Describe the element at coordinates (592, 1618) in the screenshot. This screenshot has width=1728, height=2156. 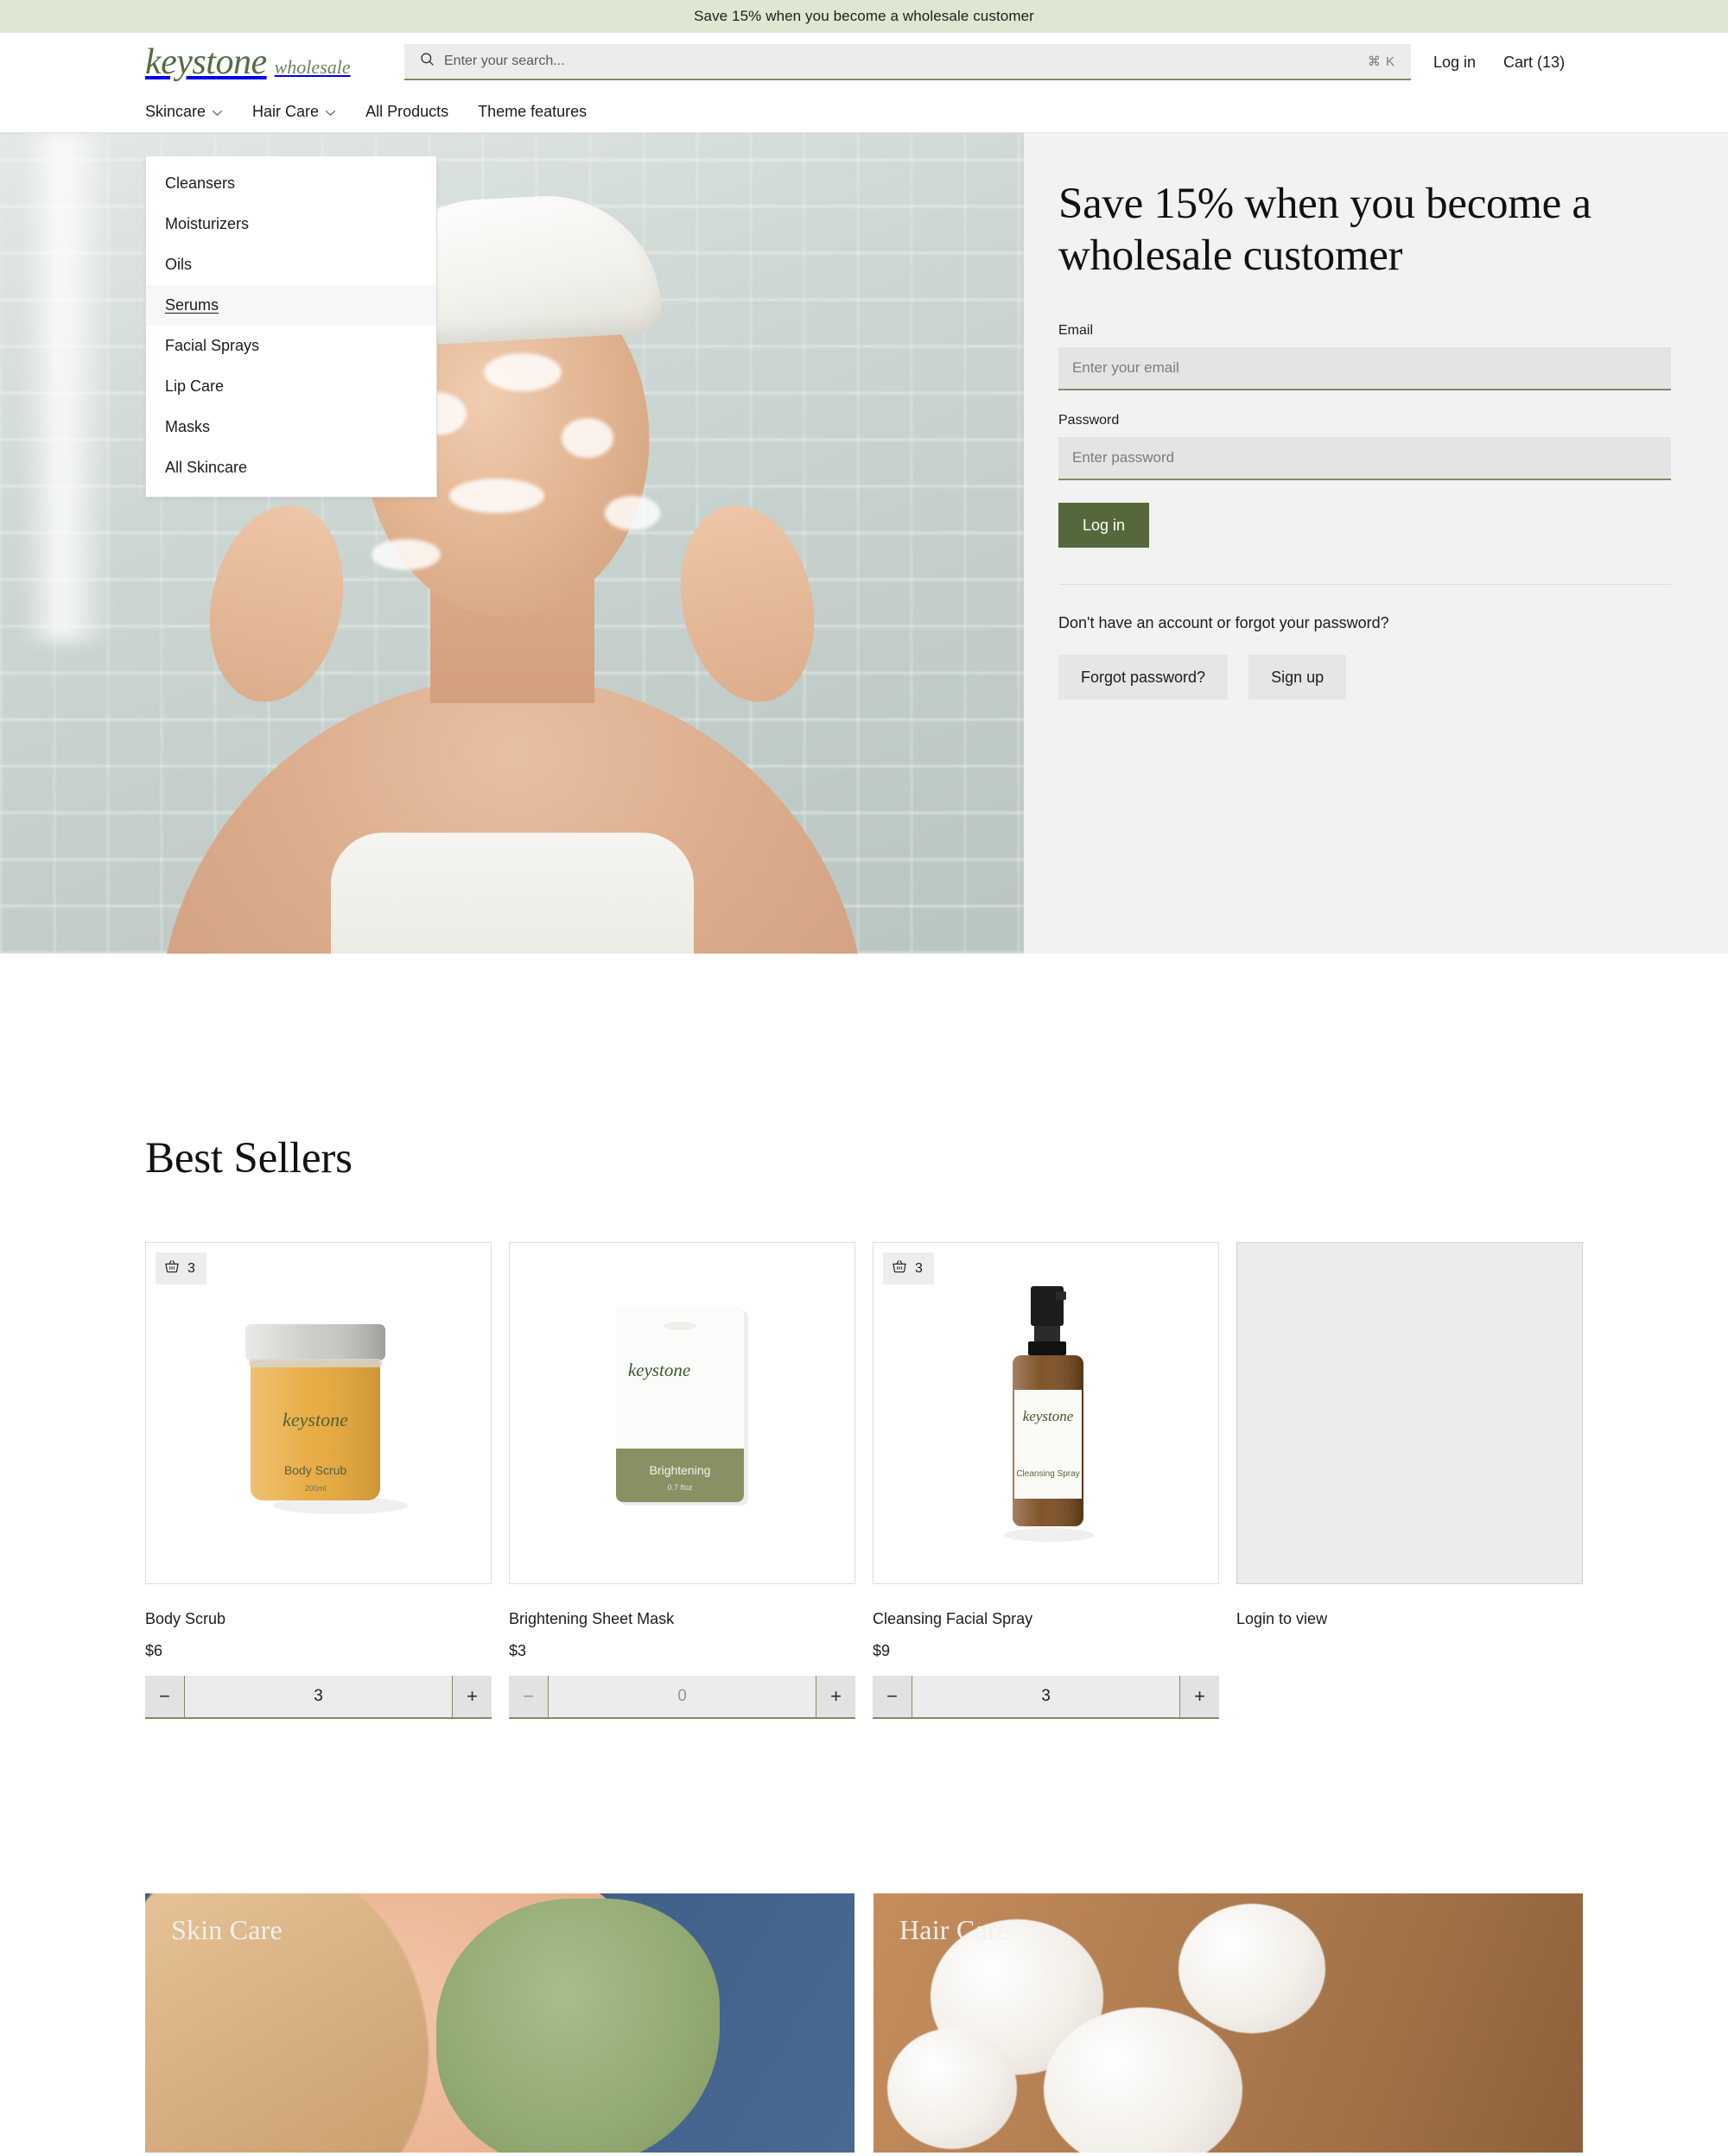
I see `product-name: Brightening Sheet Mask` at that location.